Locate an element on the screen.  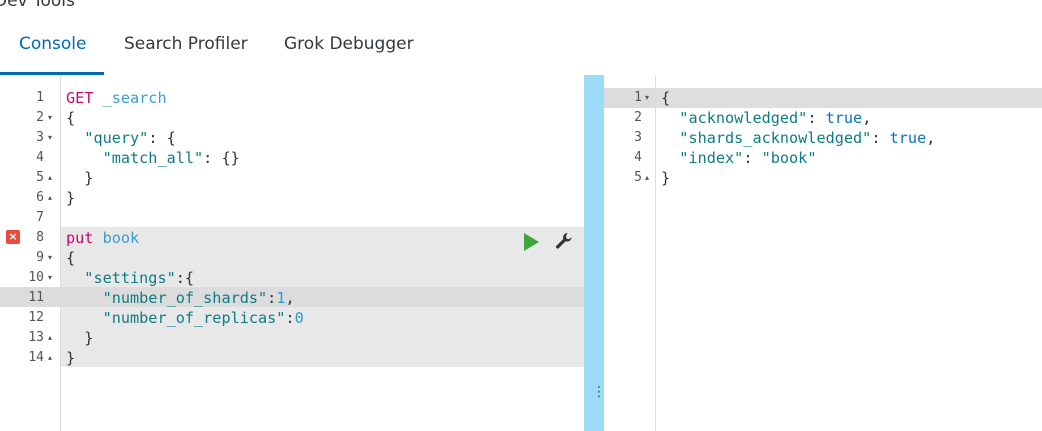
line-number: 9 is located at coordinates (40, 257).